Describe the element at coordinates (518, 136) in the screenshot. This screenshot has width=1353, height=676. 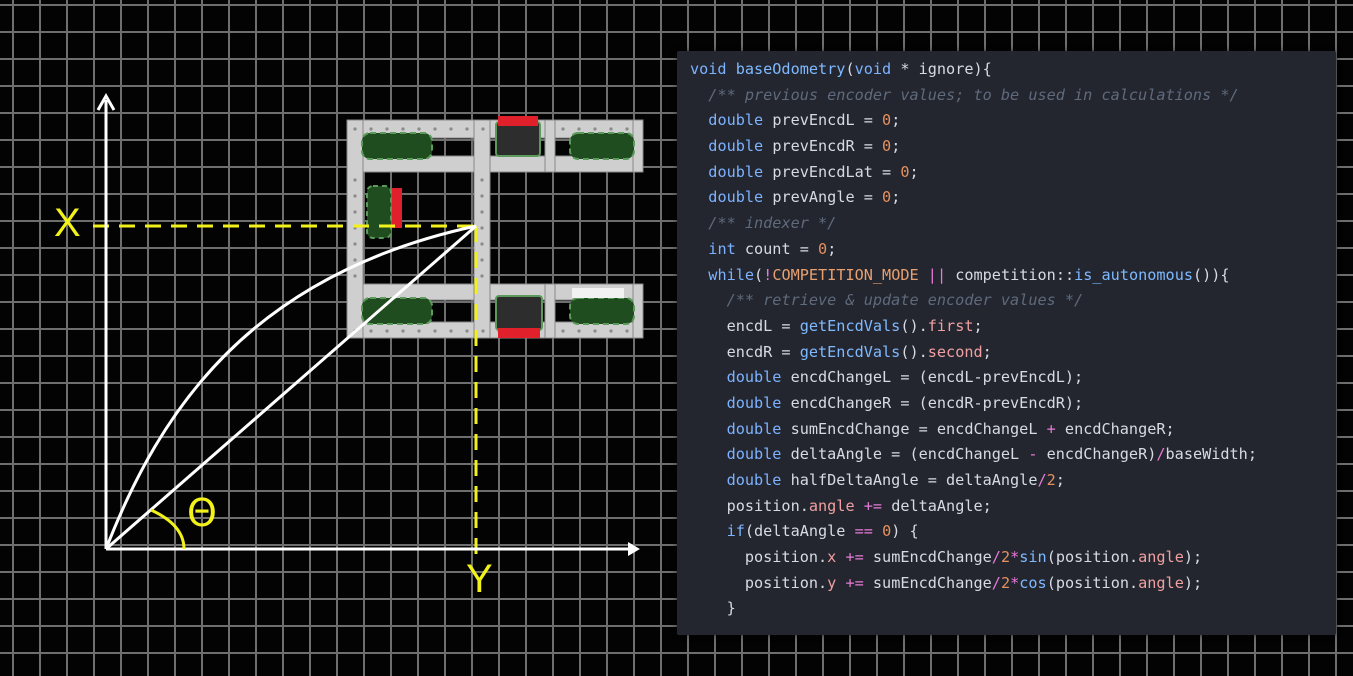
I see `motor-front` at that location.